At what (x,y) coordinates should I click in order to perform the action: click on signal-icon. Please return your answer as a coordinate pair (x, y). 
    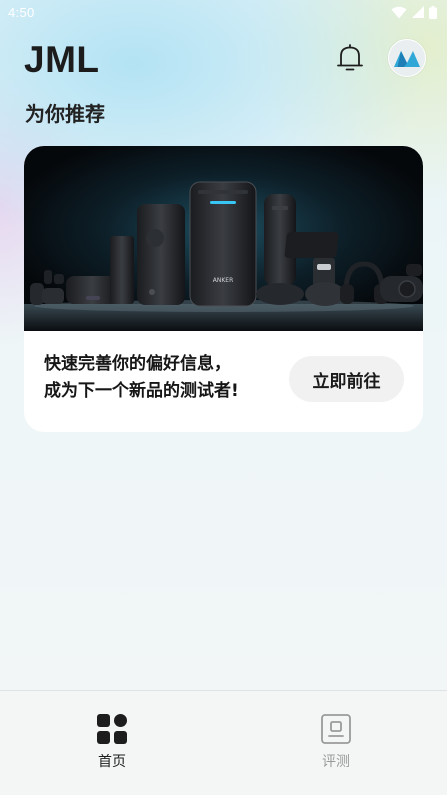
    Looking at the image, I should click on (418, 12).